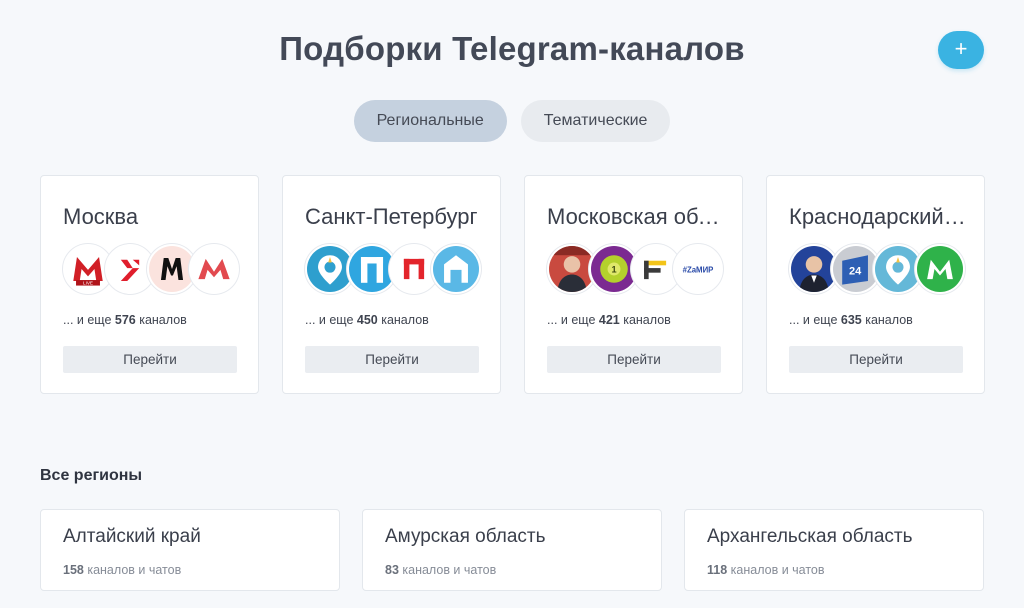 This screenshot has height=608, width=1024. I want to click on region-item: Амурская область 83 каналов и чатов, so click(512, 550).